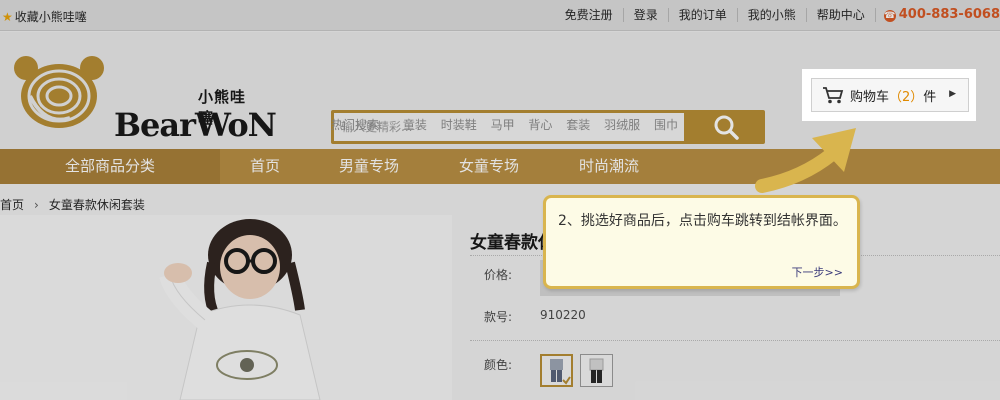  I want to click on my-orders-link: 我的订单, so click(702, 15).